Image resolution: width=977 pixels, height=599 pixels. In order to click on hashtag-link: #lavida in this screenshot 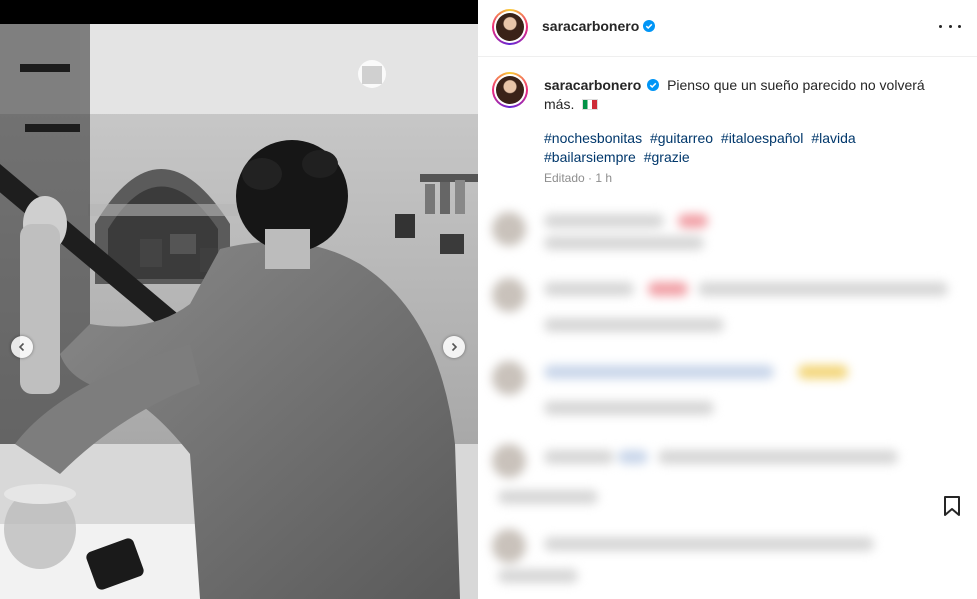, I will do `click(833, 138)`.